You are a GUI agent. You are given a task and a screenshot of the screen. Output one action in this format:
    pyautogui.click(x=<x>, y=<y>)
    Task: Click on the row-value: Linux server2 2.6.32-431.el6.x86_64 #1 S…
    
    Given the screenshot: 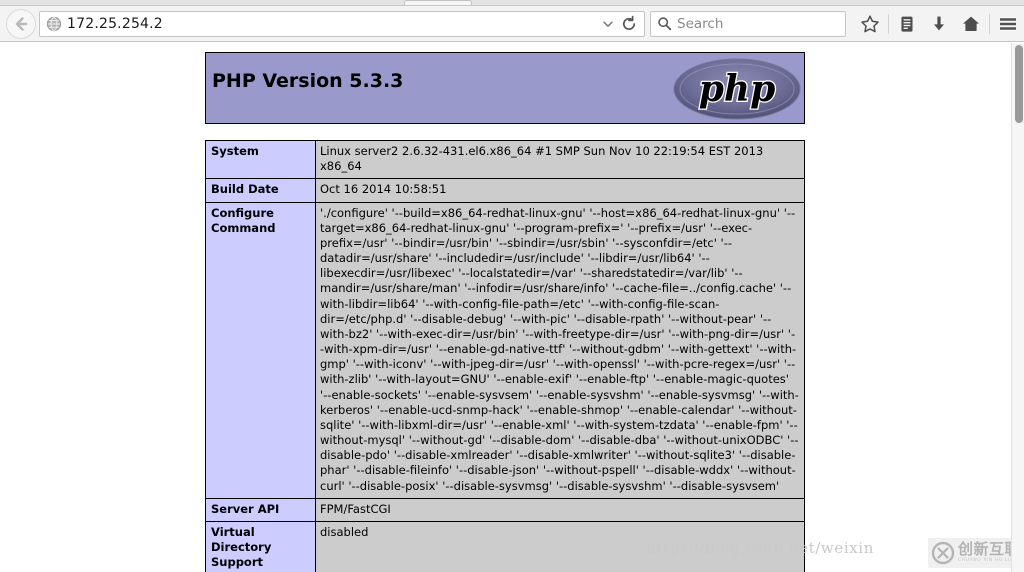 What is the action you would take?
    pyautogui.click(x=560, y=159)
    